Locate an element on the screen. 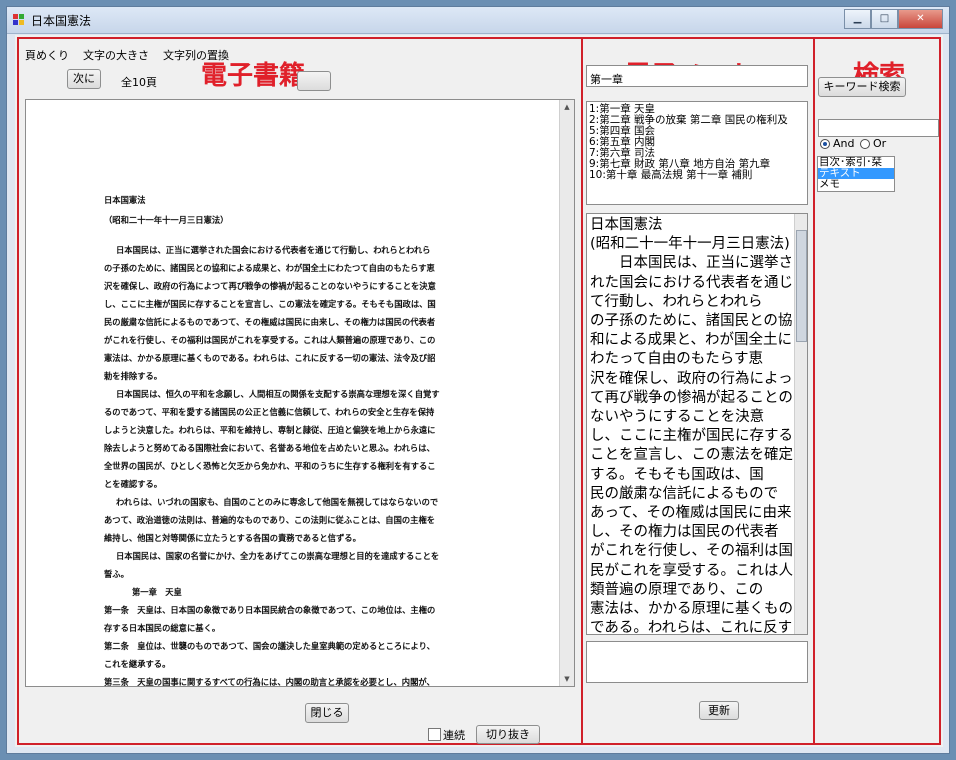  note-line: 日本国憲法 is located at coordinates (626, 225).